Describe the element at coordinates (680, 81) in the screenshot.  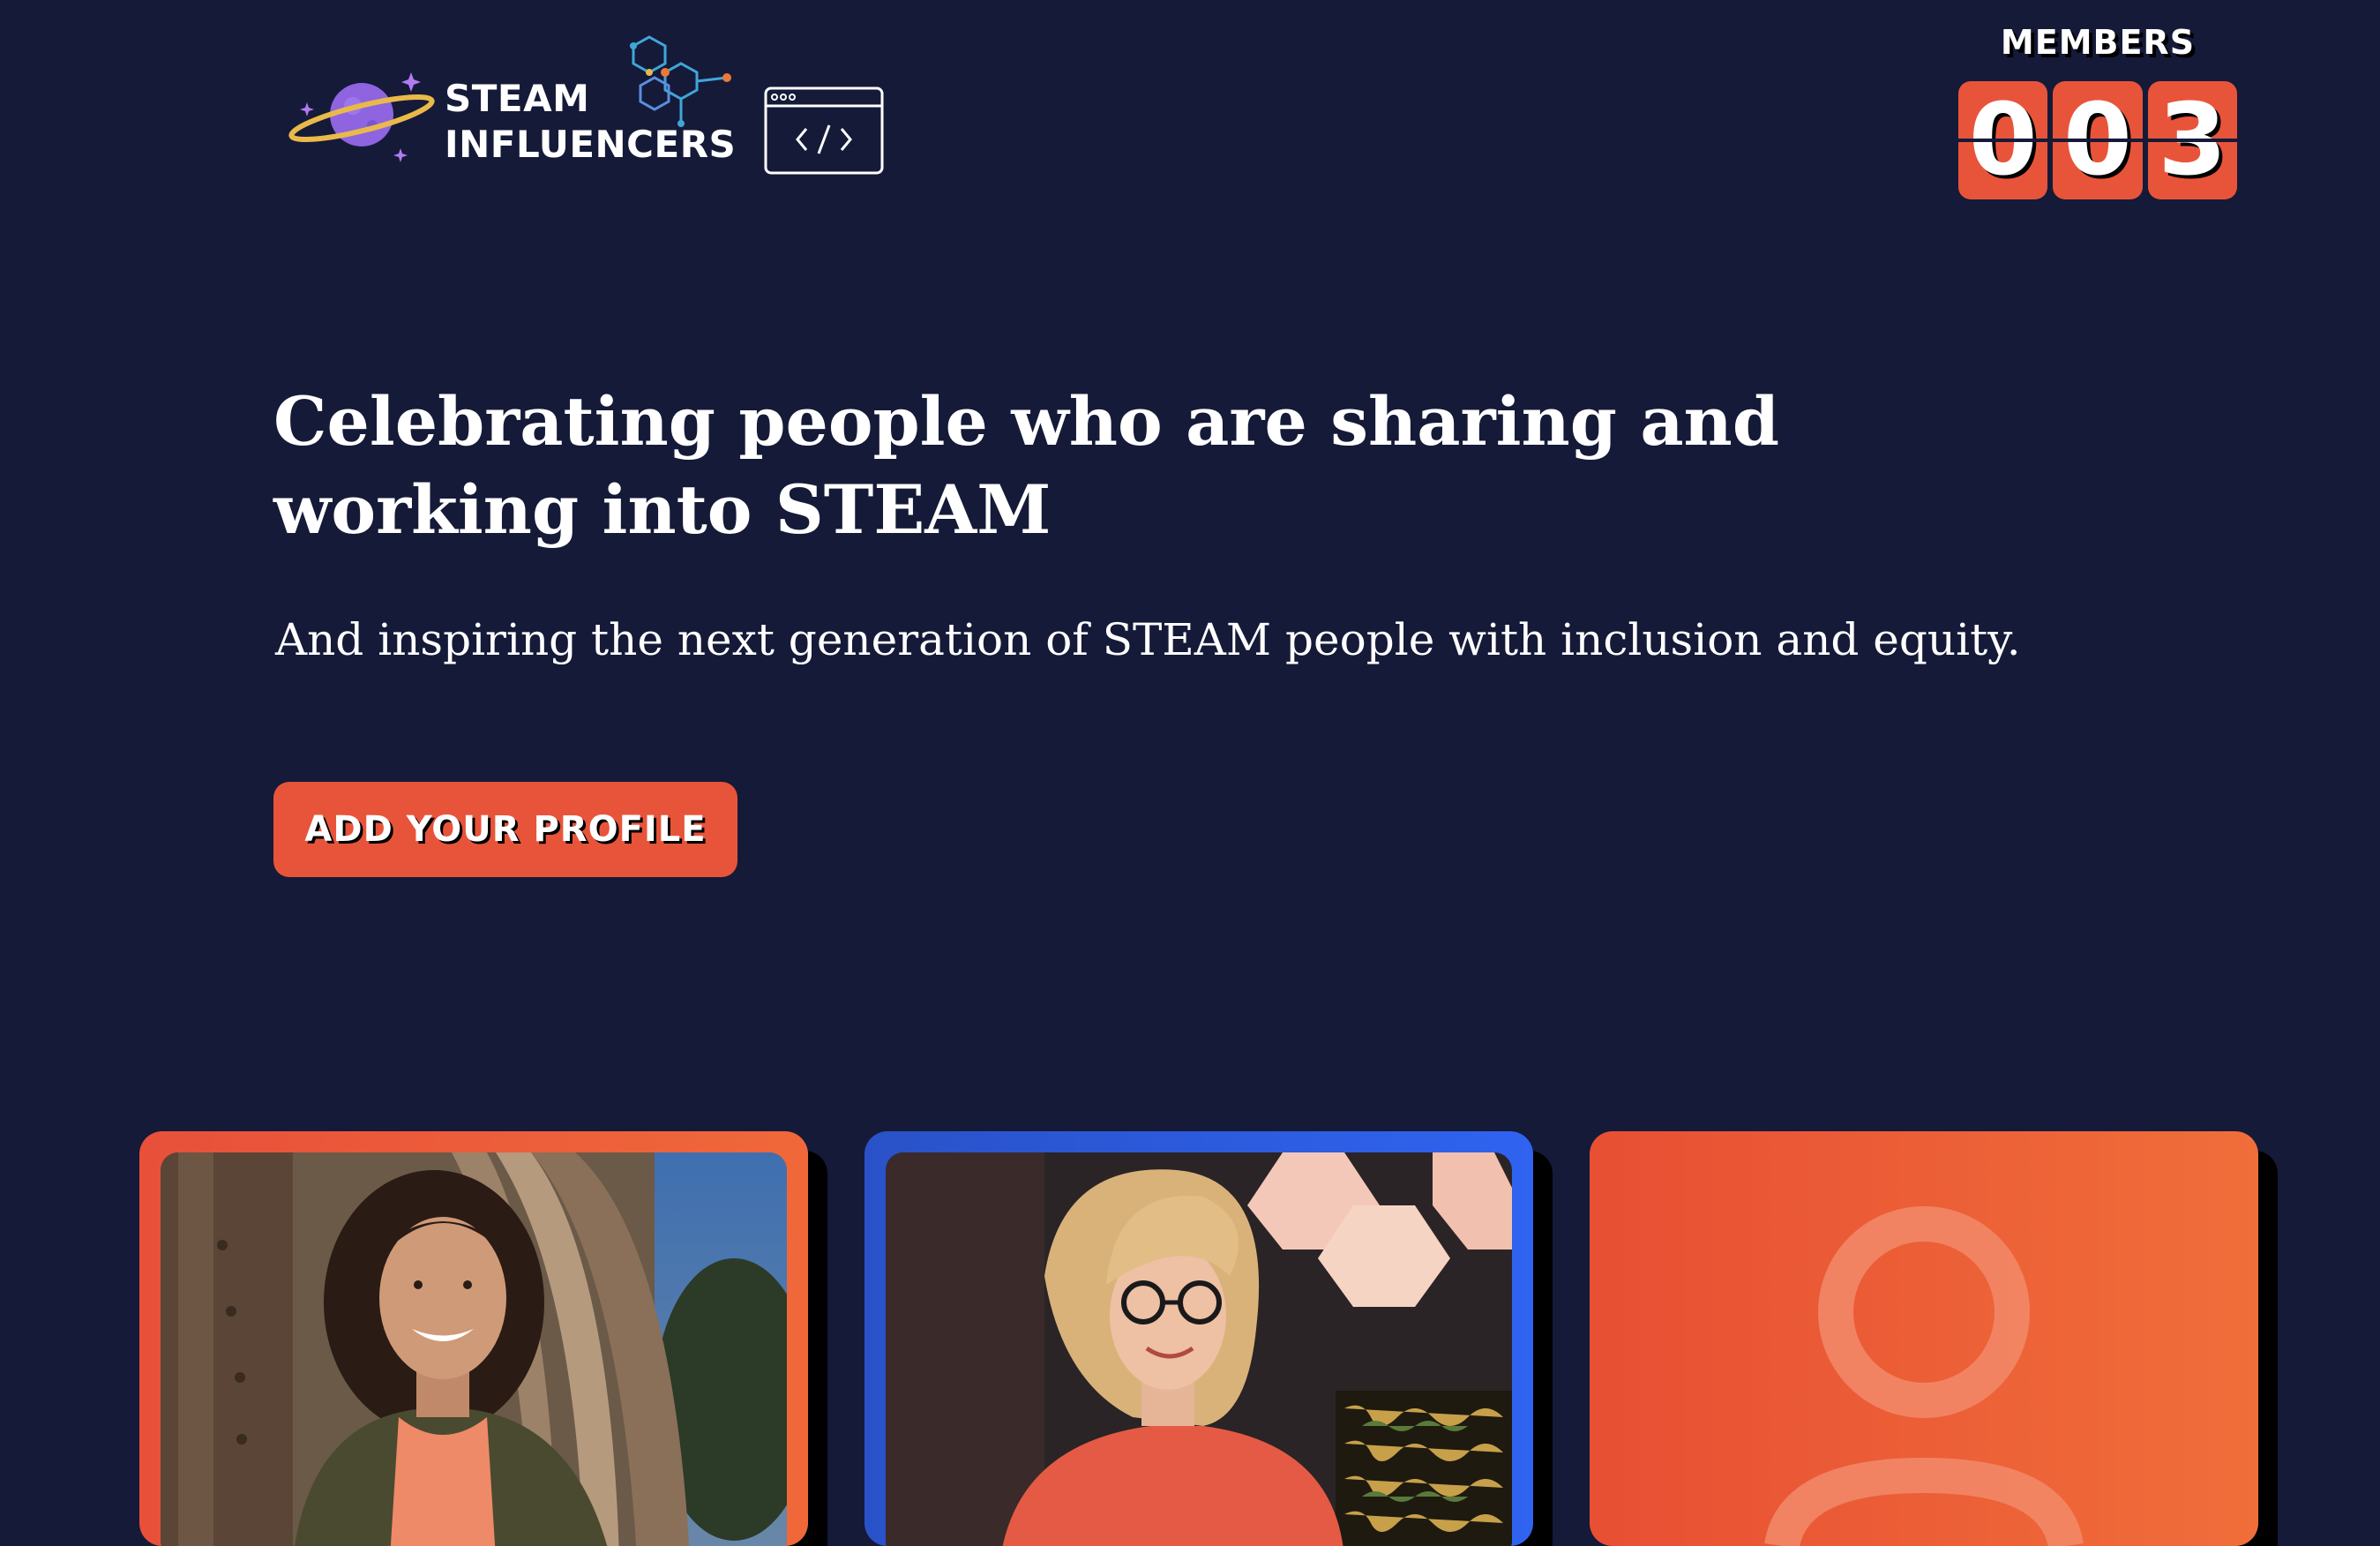
I see `molecule-icon` at that location.